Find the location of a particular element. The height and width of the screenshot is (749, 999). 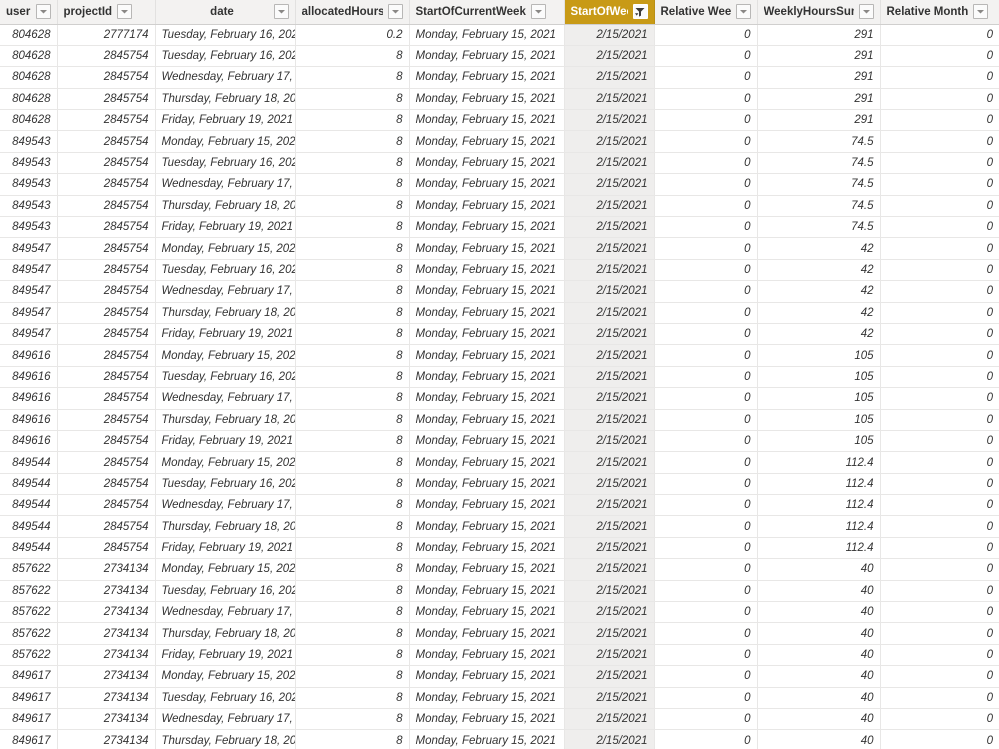

column-header-userId: userId is located at coordinates (29, 12).